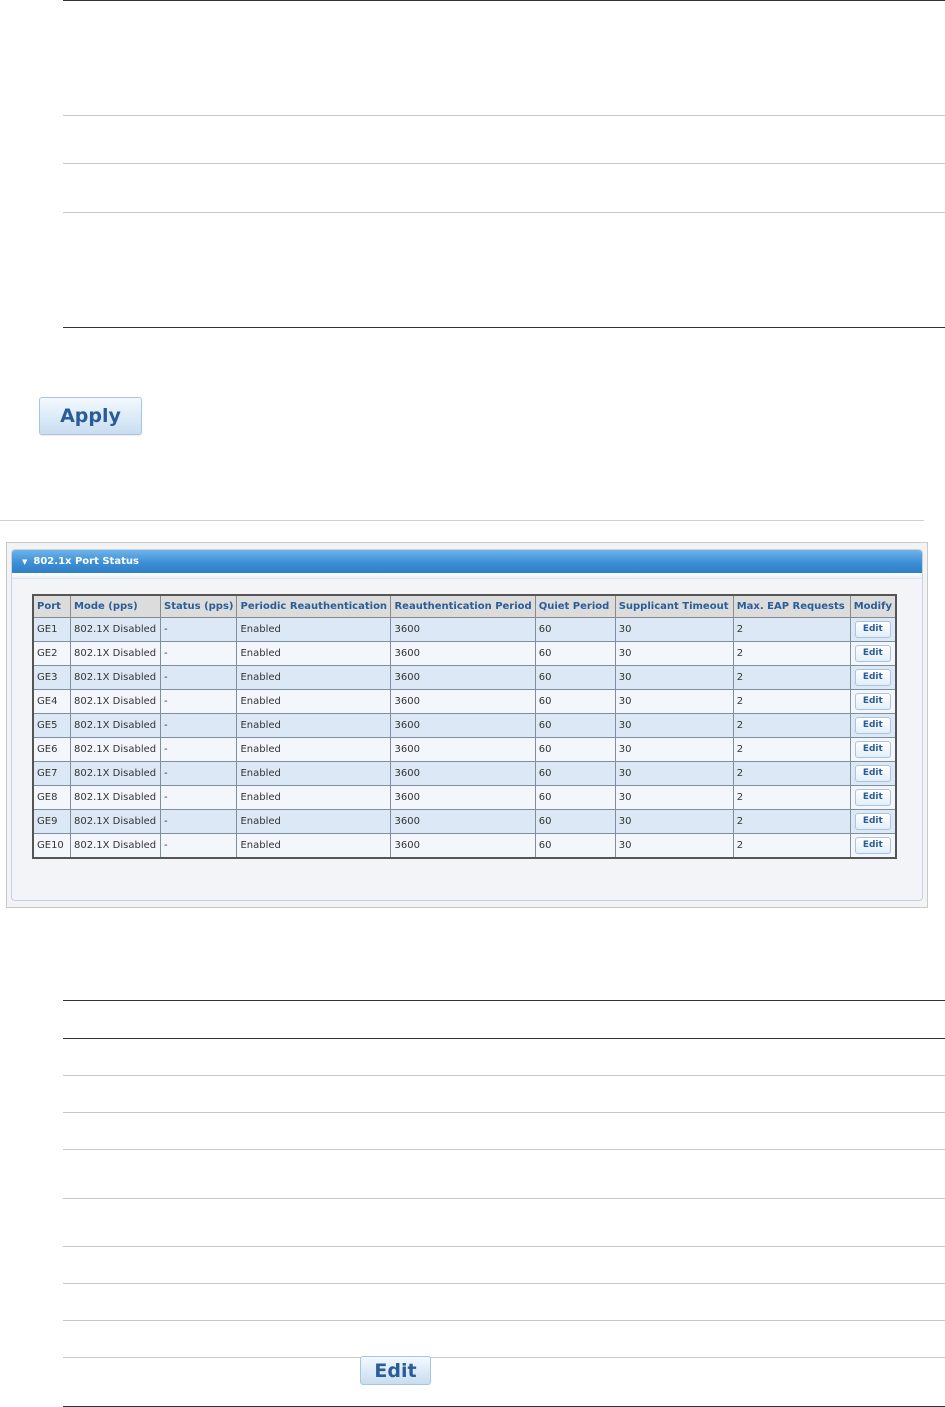  Describe the element at coordinates (51, 797) in the screenshot. I see `cell-port: GE8` at that location.